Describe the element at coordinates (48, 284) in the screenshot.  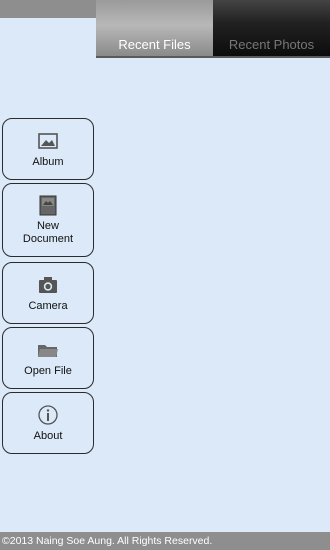
I see `camera-icon` at that location.